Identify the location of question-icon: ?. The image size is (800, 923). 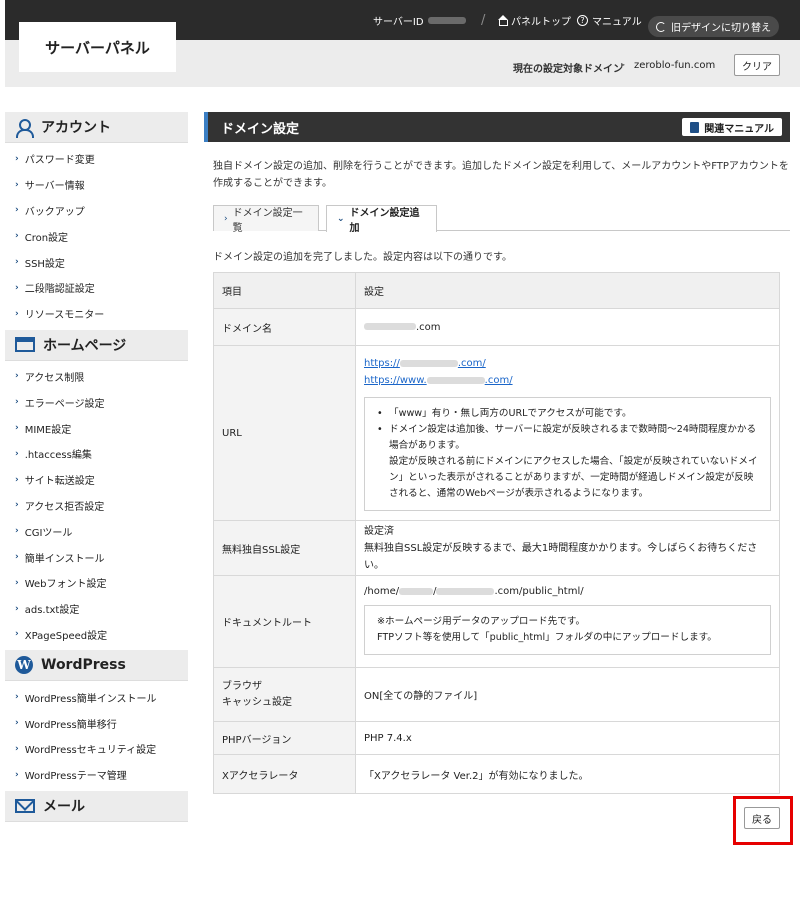
(582, 20).